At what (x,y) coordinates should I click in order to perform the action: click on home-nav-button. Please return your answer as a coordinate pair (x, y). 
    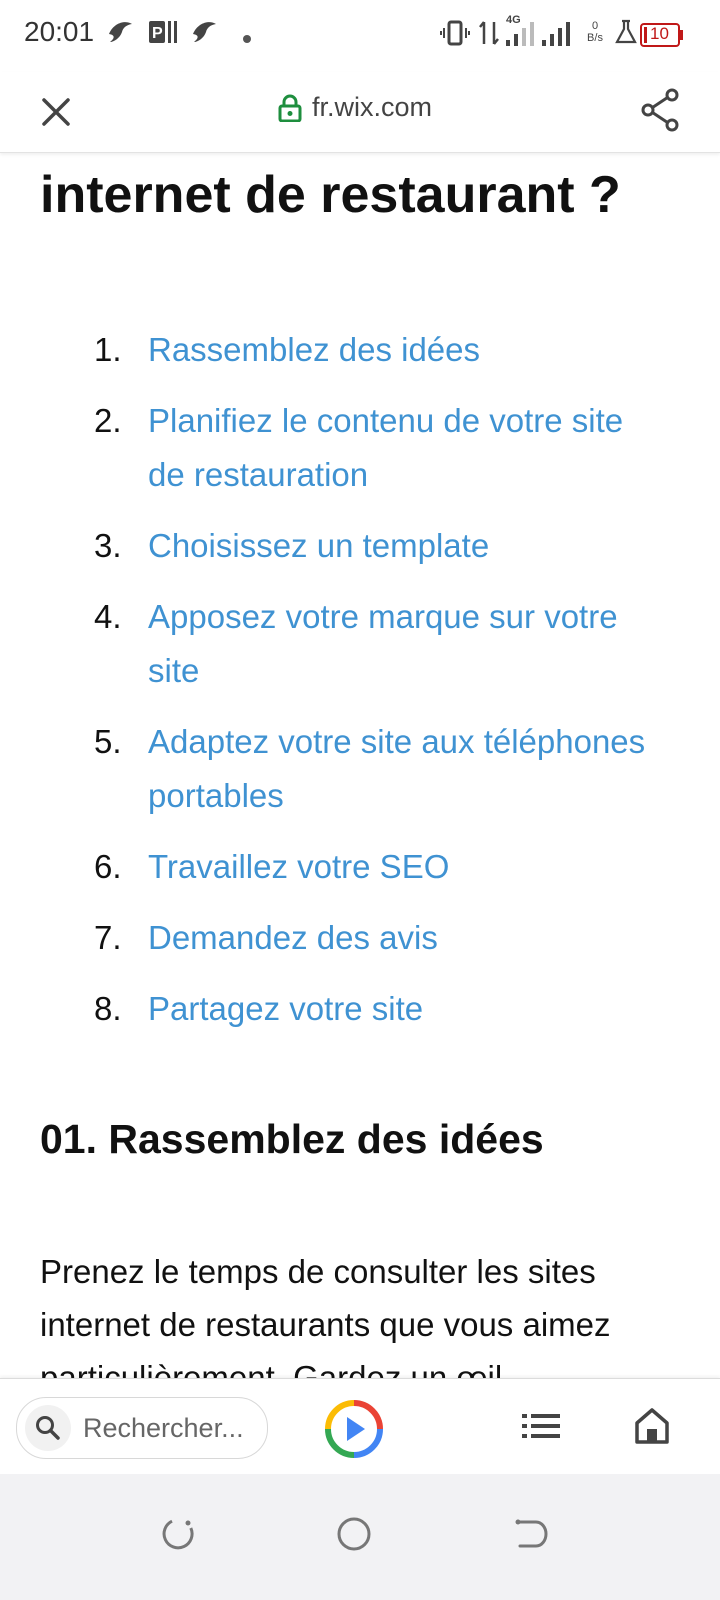
    Looking at the image, I should click on (356, 1536).